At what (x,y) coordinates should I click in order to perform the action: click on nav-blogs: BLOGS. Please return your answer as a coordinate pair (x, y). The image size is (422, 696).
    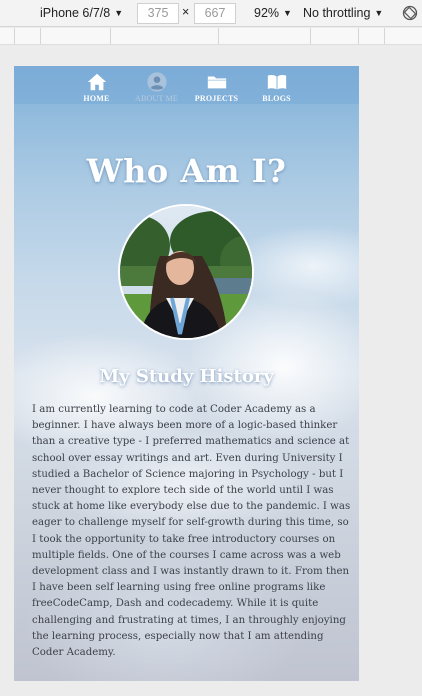
    Looking at the image, I should click on (277, 85).